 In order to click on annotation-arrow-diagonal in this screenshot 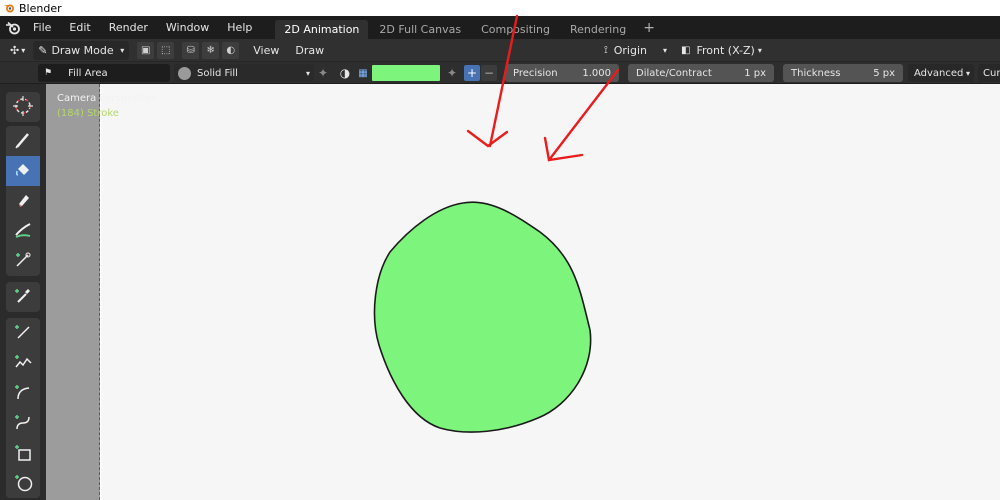, I will do `click(581, 115)`.